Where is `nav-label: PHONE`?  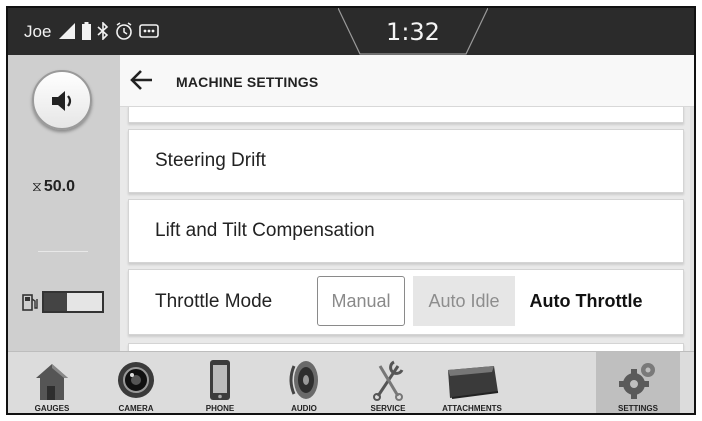
nav-label: PHONE is located at coordinates (220, 408).